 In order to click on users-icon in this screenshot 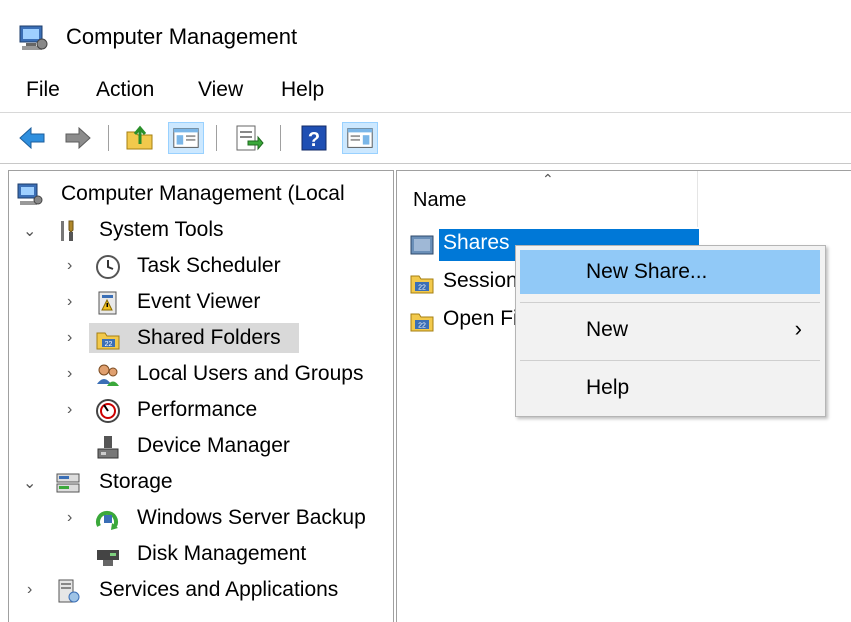, I will do `click(108, 375)`.